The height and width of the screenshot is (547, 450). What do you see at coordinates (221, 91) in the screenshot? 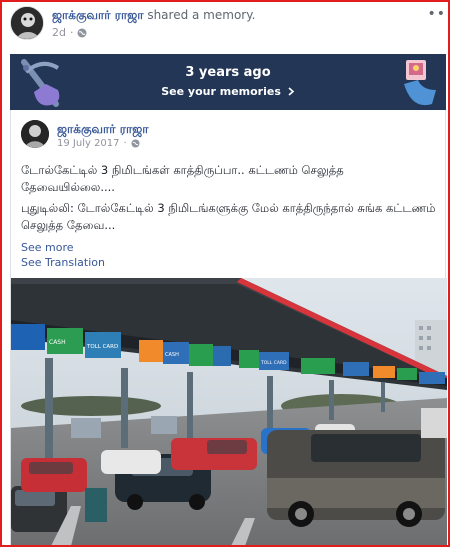
I see `see-memories-label: See your memories` at bounding box center [221, 91].